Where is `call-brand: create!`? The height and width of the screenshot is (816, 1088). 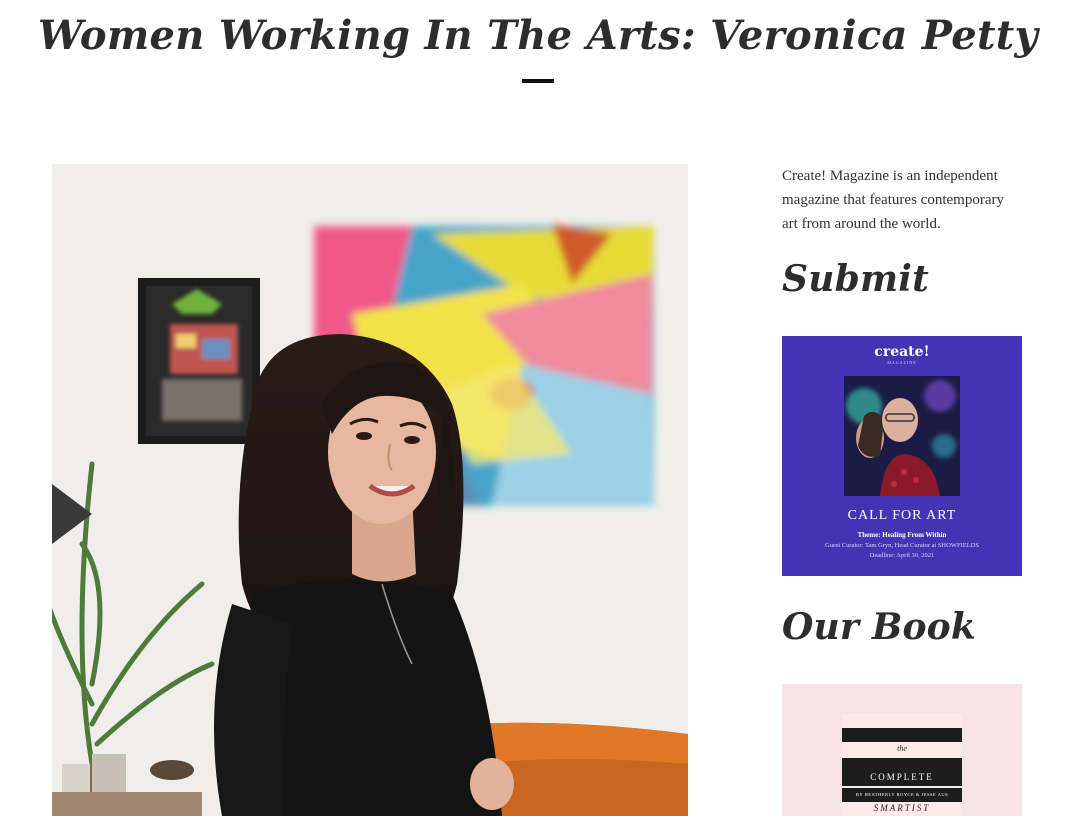 call-brand: create! is located at coordinates (902, 352).